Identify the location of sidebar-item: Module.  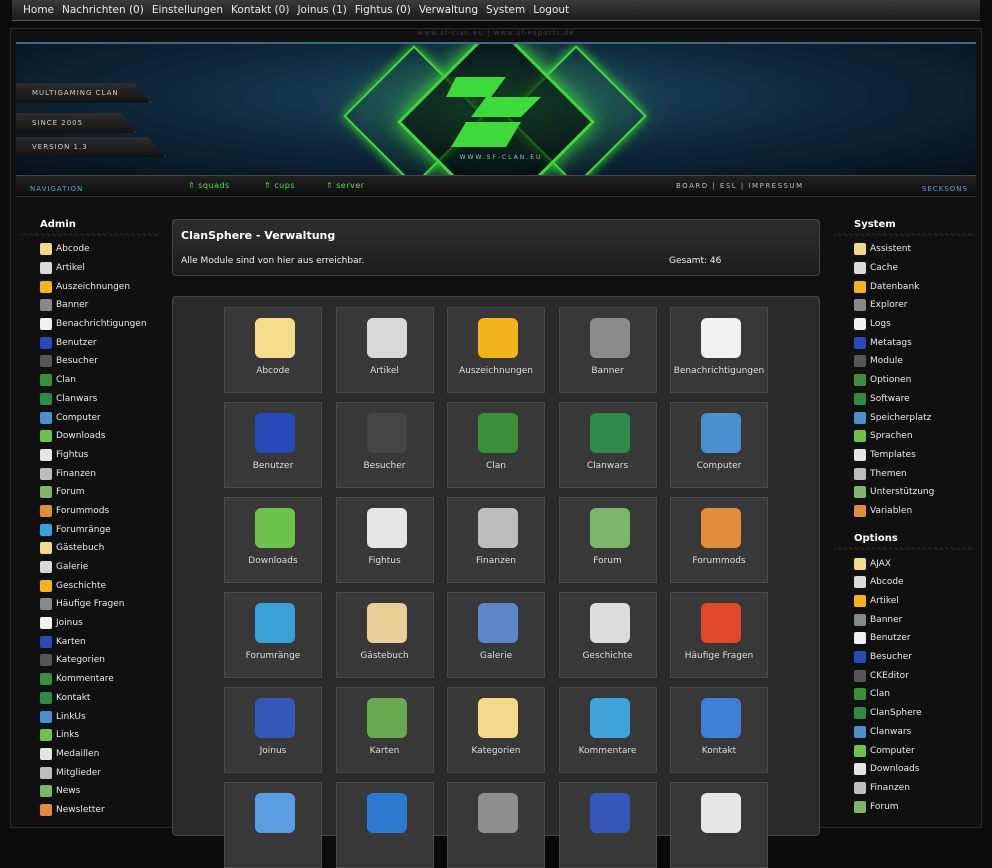
(904, 361).